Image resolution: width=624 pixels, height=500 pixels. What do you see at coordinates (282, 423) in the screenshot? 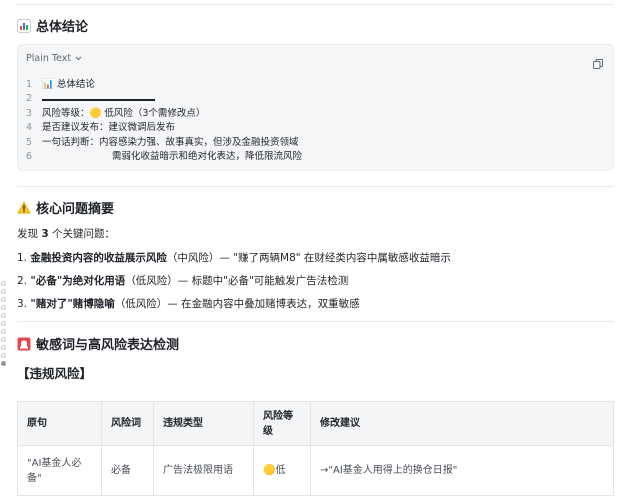
I see `table-header: 风险等级` at bounding box center [282, 423].